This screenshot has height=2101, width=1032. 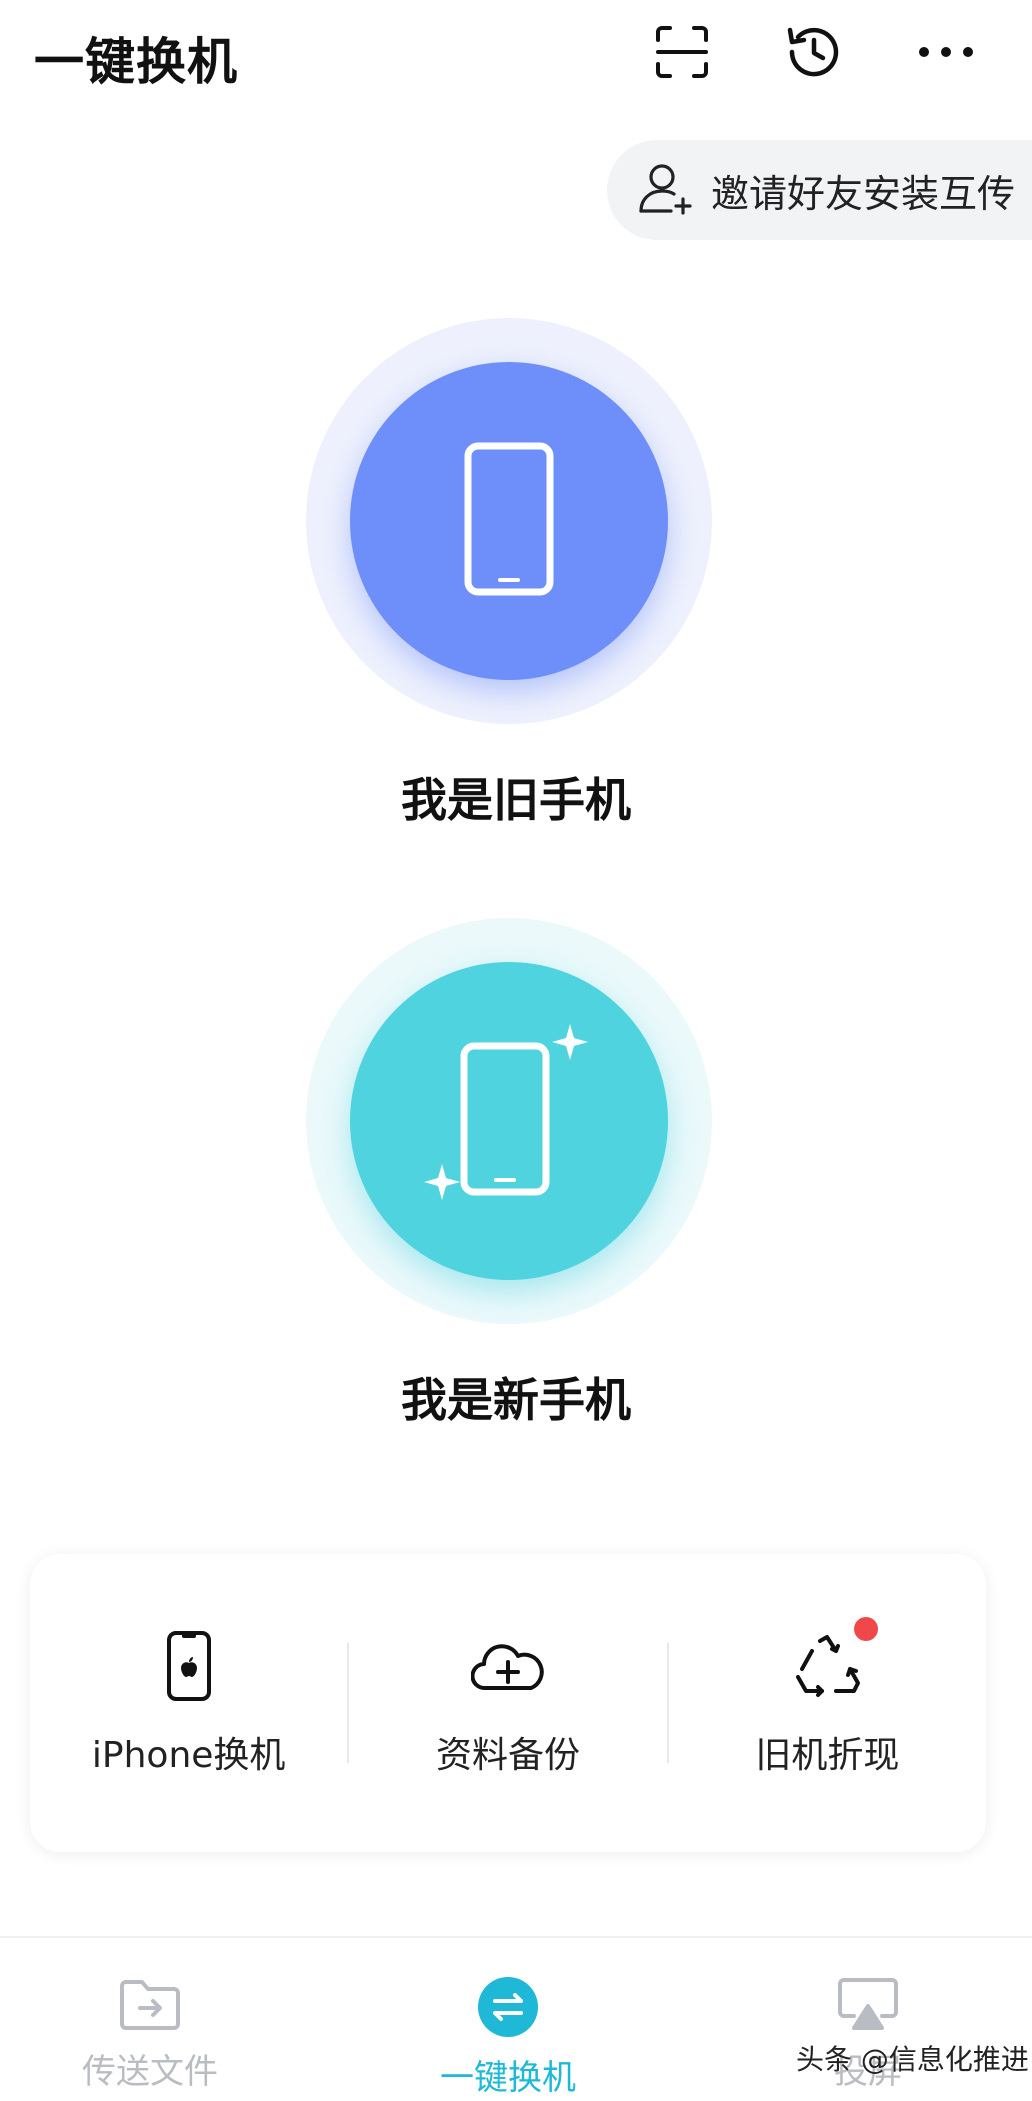 I want to click on watermark: 头条 @信息化推进, so click(x=912, y=2059).